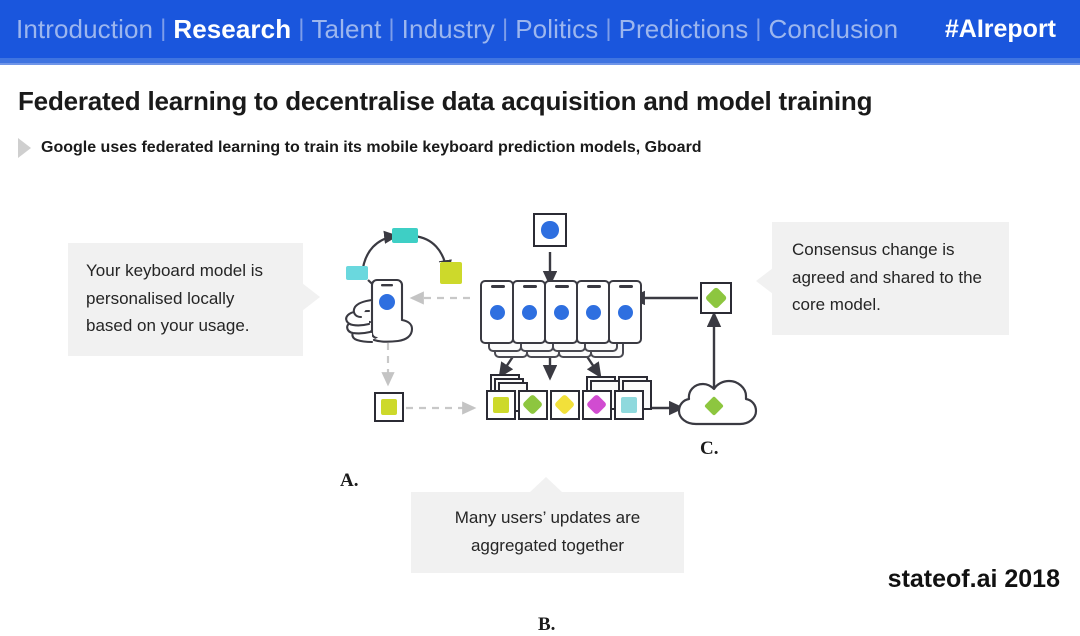 This screenshot has width=1080, height=636. I want to click on callout-bottom-pointer, so click(546, 485).